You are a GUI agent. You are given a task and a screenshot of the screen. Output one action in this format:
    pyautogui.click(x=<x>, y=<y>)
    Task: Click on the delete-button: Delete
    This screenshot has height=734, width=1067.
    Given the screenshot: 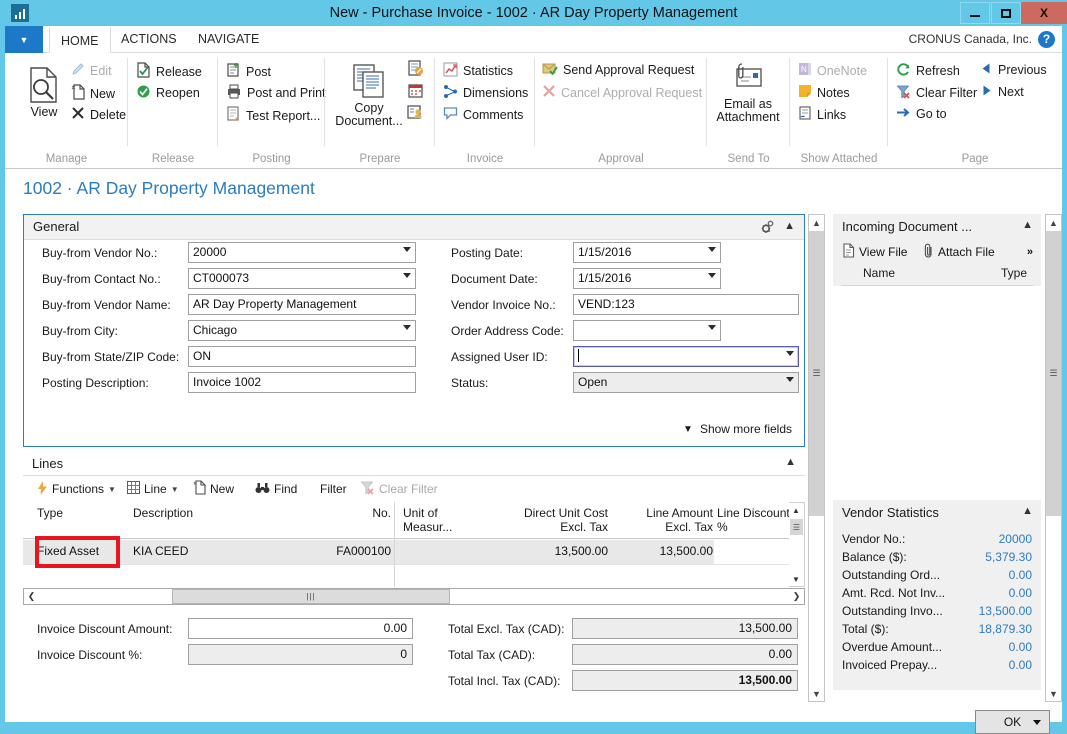 What is the action you would take?
    pyautogui.click(x=98, y=114)
    